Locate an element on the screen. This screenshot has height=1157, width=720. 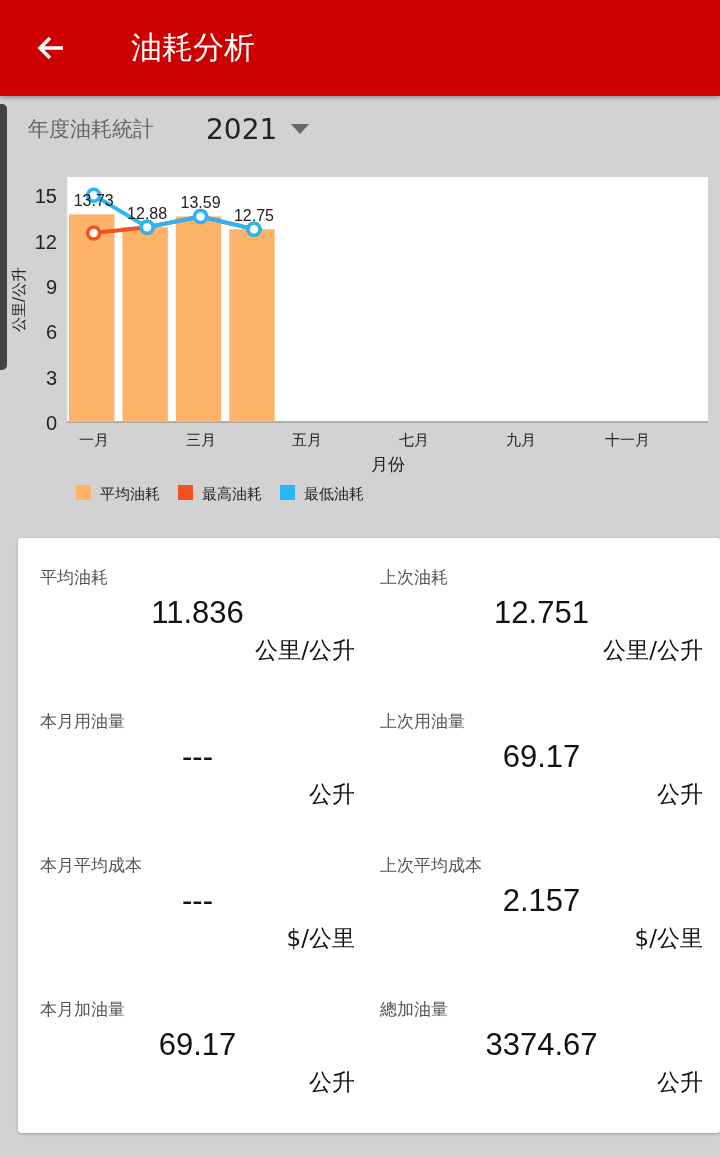
y-tick-label: 6 is located at coordinates (51, 332).